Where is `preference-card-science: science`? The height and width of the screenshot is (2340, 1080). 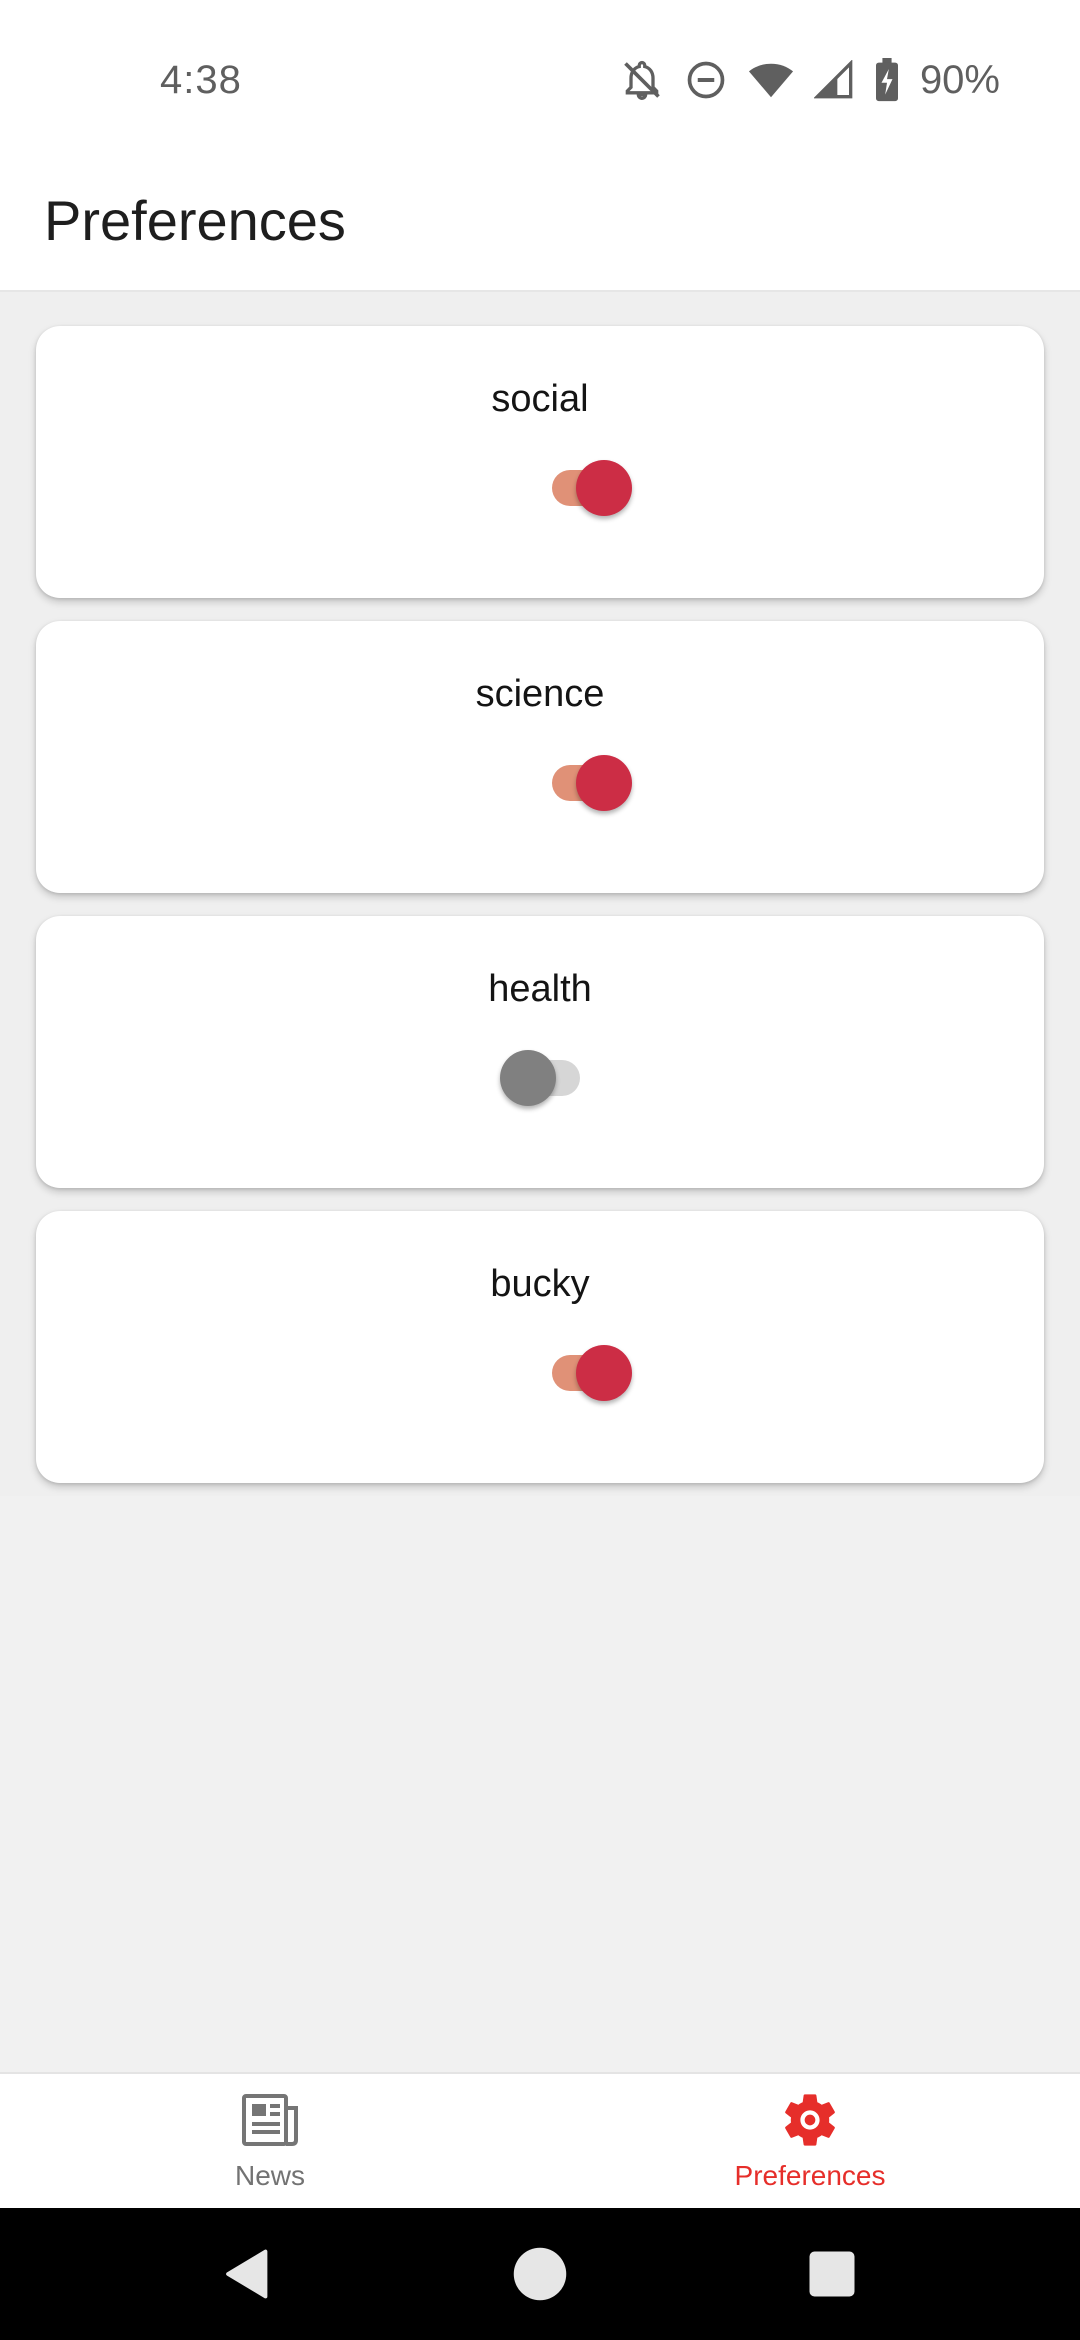
preference-card-science: science is located at coordinates (540, 757).